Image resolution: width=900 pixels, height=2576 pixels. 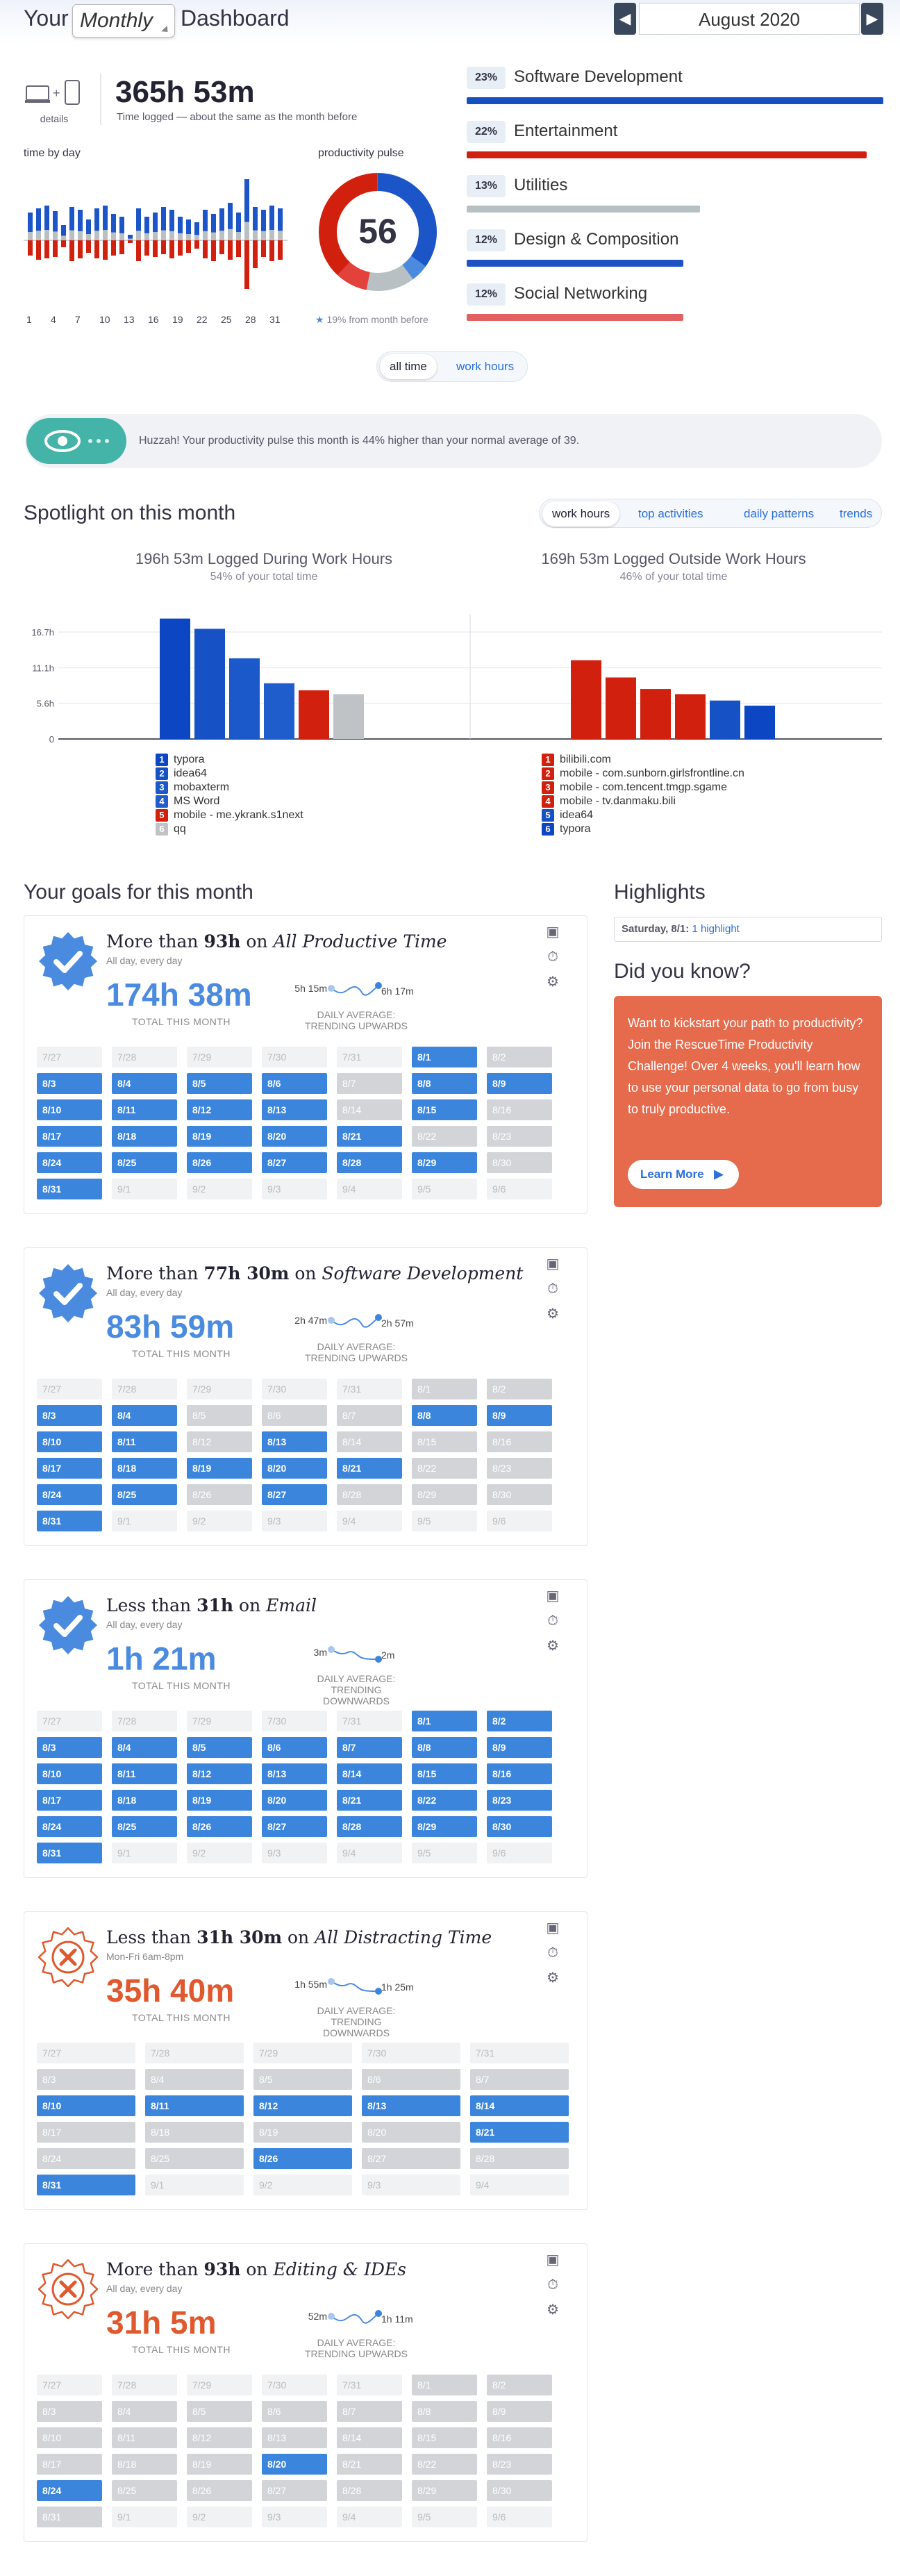 I want to click on calendar-day: 8/14, so click(x=519, y=2105).